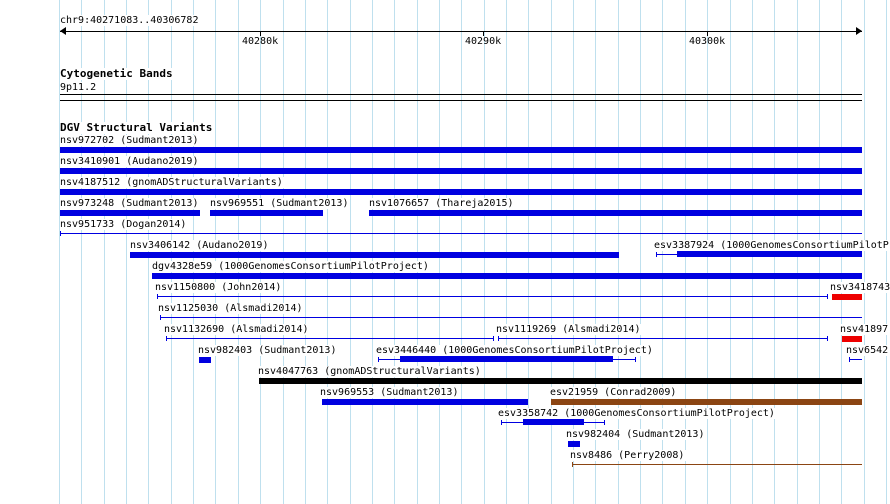 The image size is (890, 504). What do you see at coordinates (483, 41) in the screenshot?
I see `ruler-tick-label: 40290k` at bounding box center [483, 41].